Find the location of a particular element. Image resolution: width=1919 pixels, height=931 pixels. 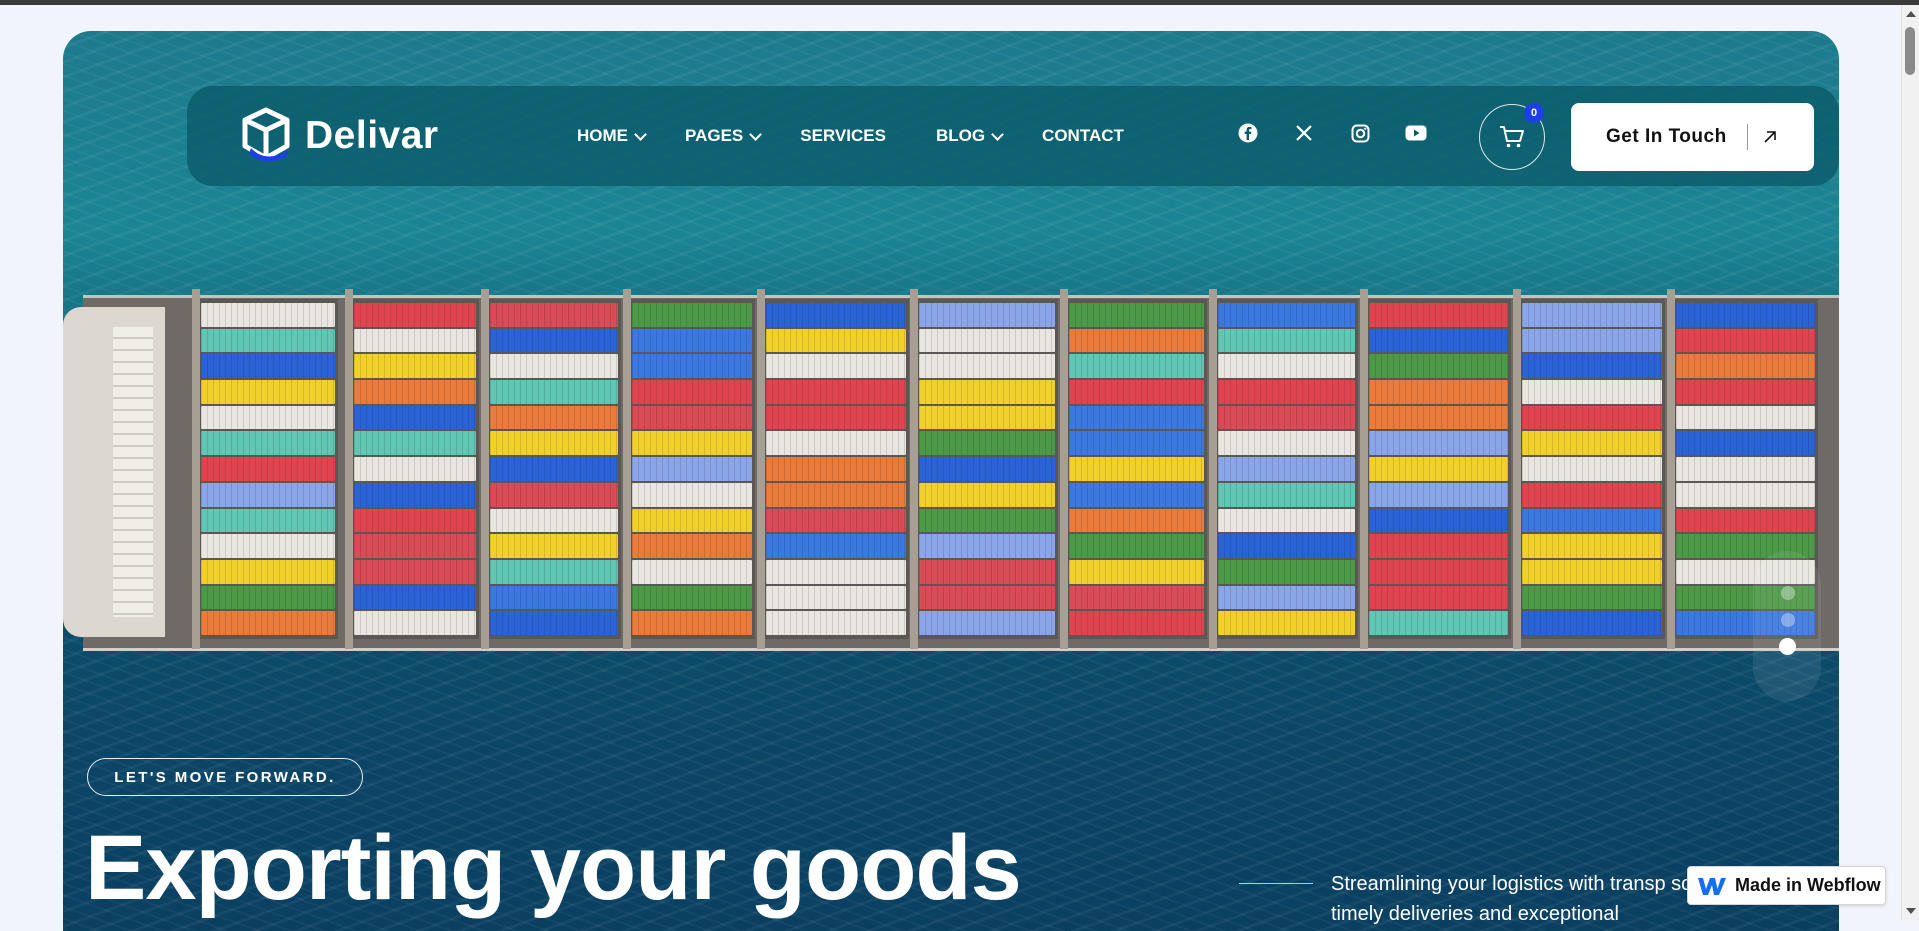

cube-logo-icon is located at coordinates (266, 136).